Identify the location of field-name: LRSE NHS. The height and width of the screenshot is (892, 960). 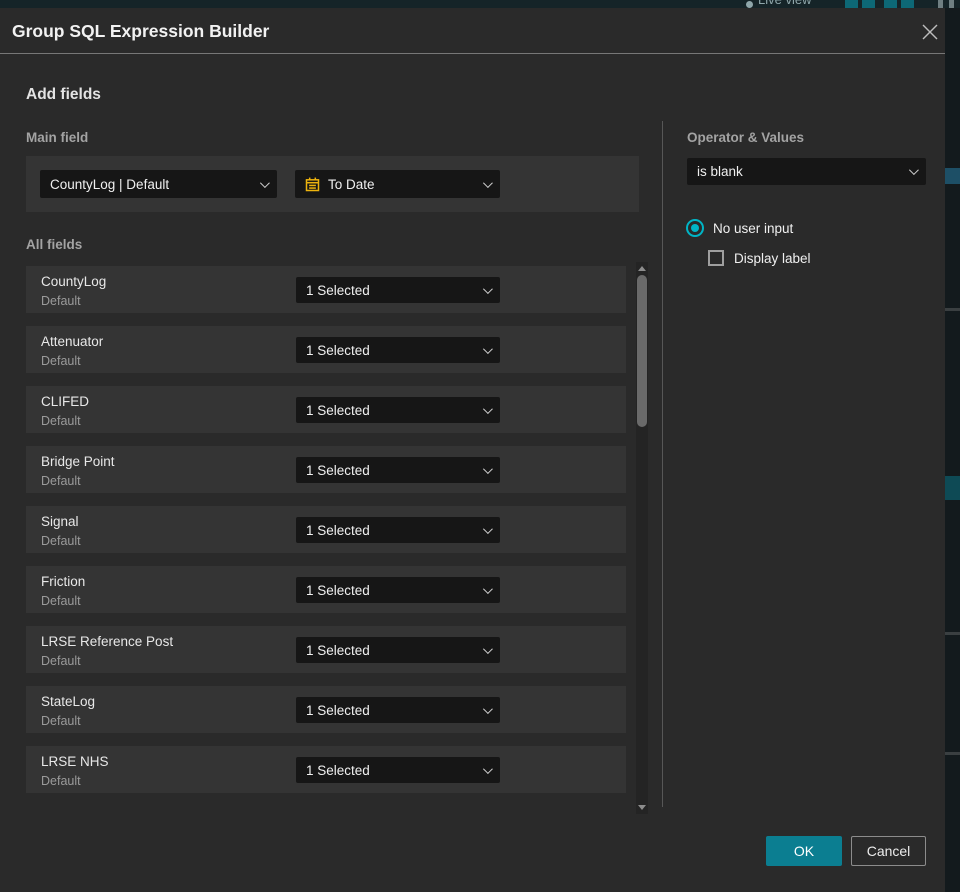
(75, 761).